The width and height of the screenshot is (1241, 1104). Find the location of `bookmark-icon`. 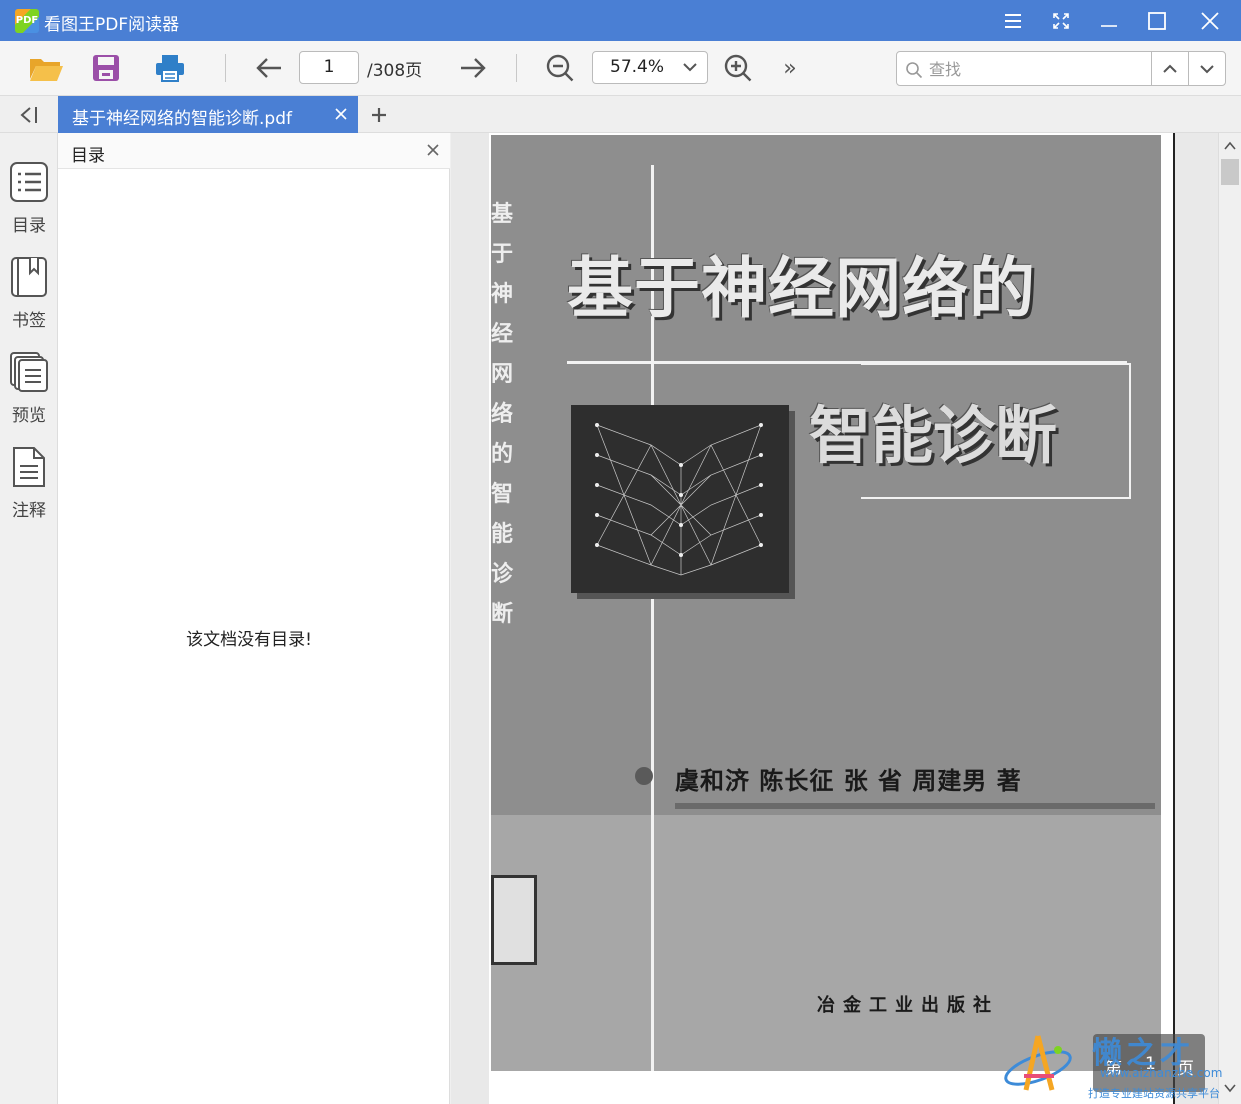

bookmark-icon is located at coordinates (29, 277).